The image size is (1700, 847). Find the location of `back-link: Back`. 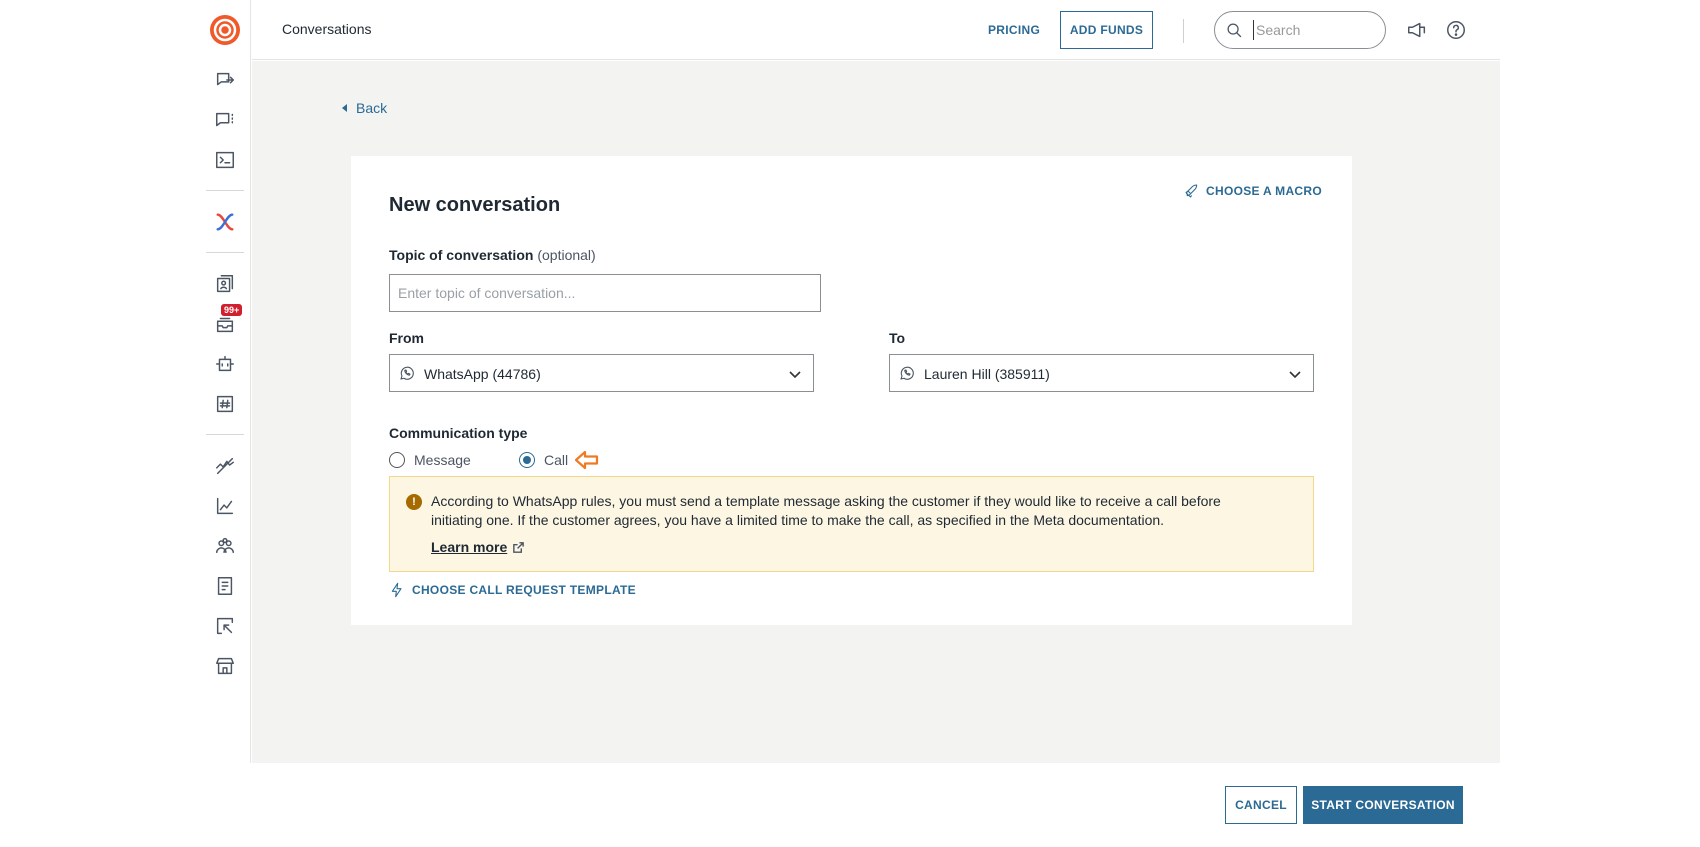

back-link: Back is located at coordinates (364, 108).